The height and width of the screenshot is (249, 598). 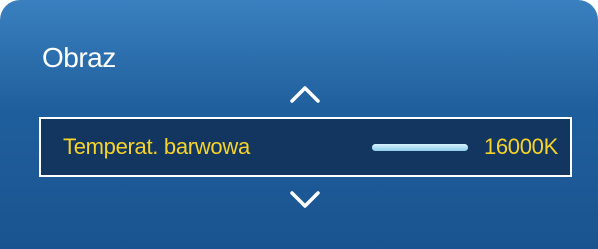 What do you see at coordinates (156, 146) in the screenshot?
I see `setting-label: Temperat. barwowa` at bounding box center [156, 146].